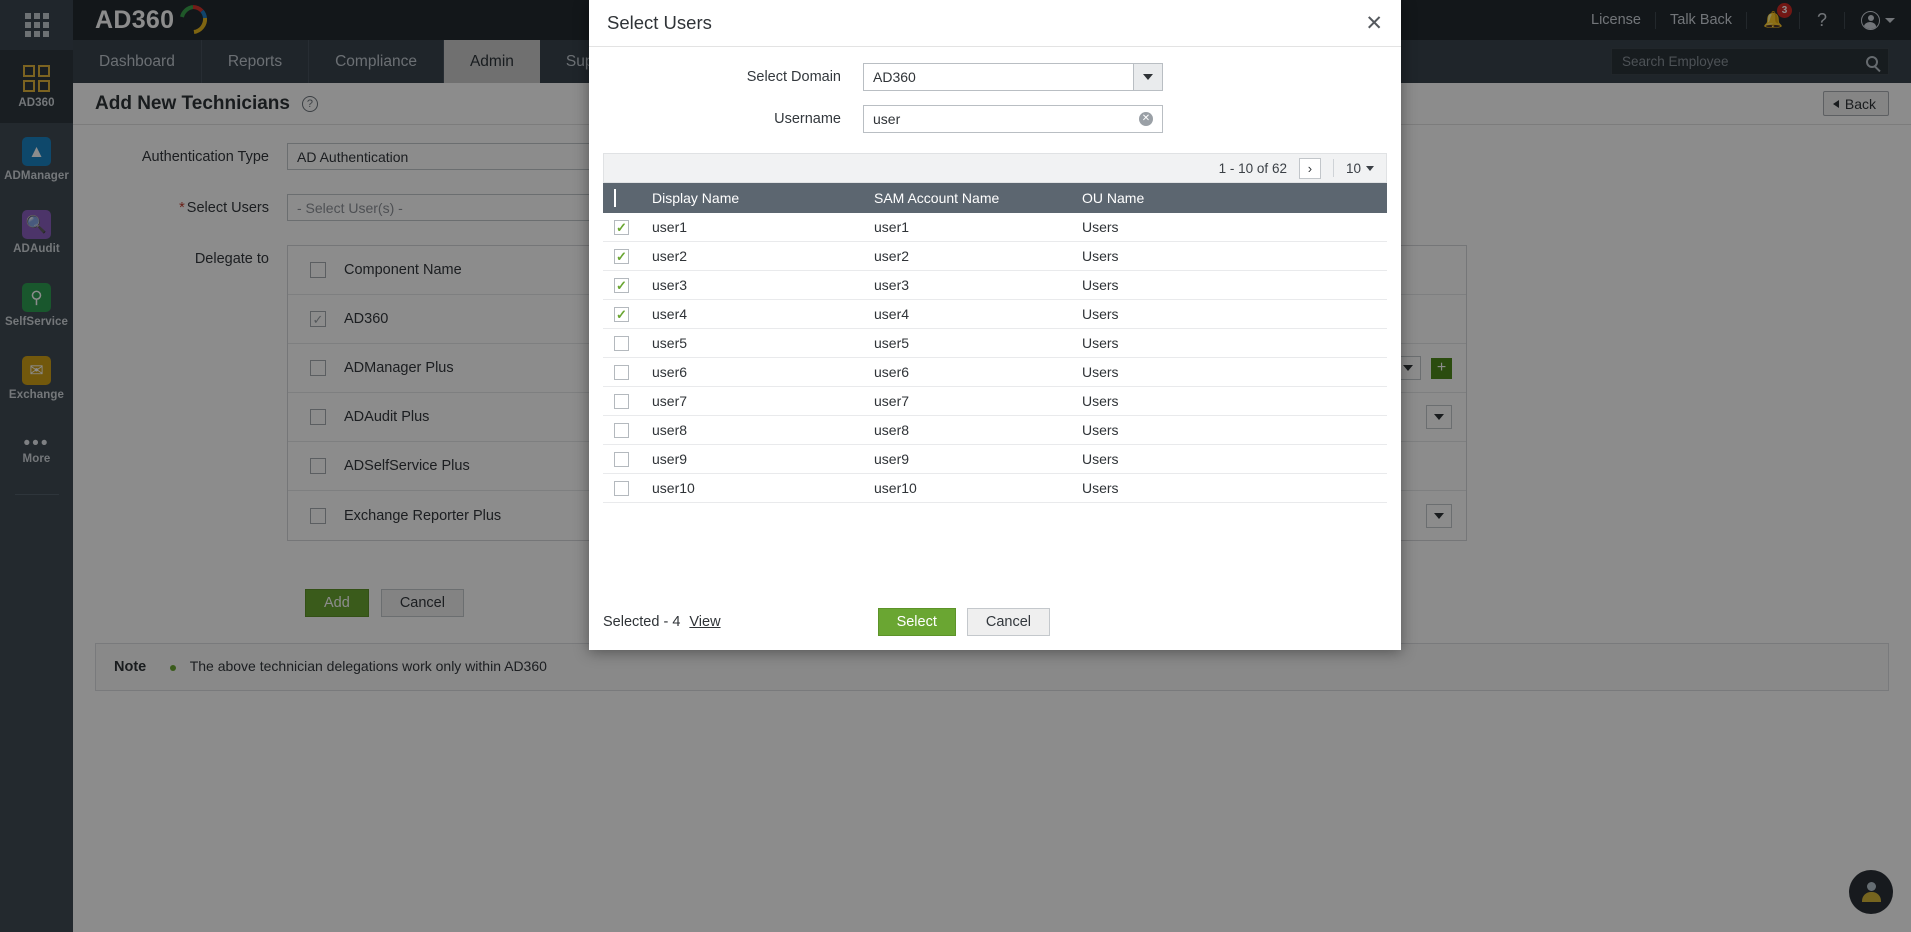 The image size is (1911, 932). Describe the element at coordinates (978, 198) in the screenshot. I see `column-header-sam-account-name: SAM Account Name` at that location.